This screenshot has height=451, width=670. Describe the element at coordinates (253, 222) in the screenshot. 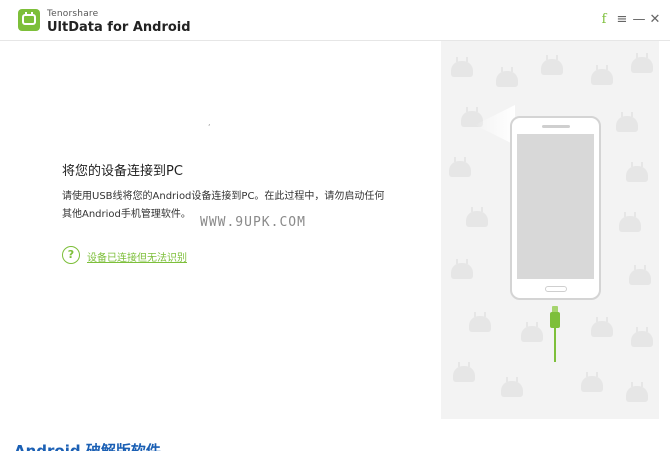

I see `watermark-text: WWW.9UPK.COM` at that location.